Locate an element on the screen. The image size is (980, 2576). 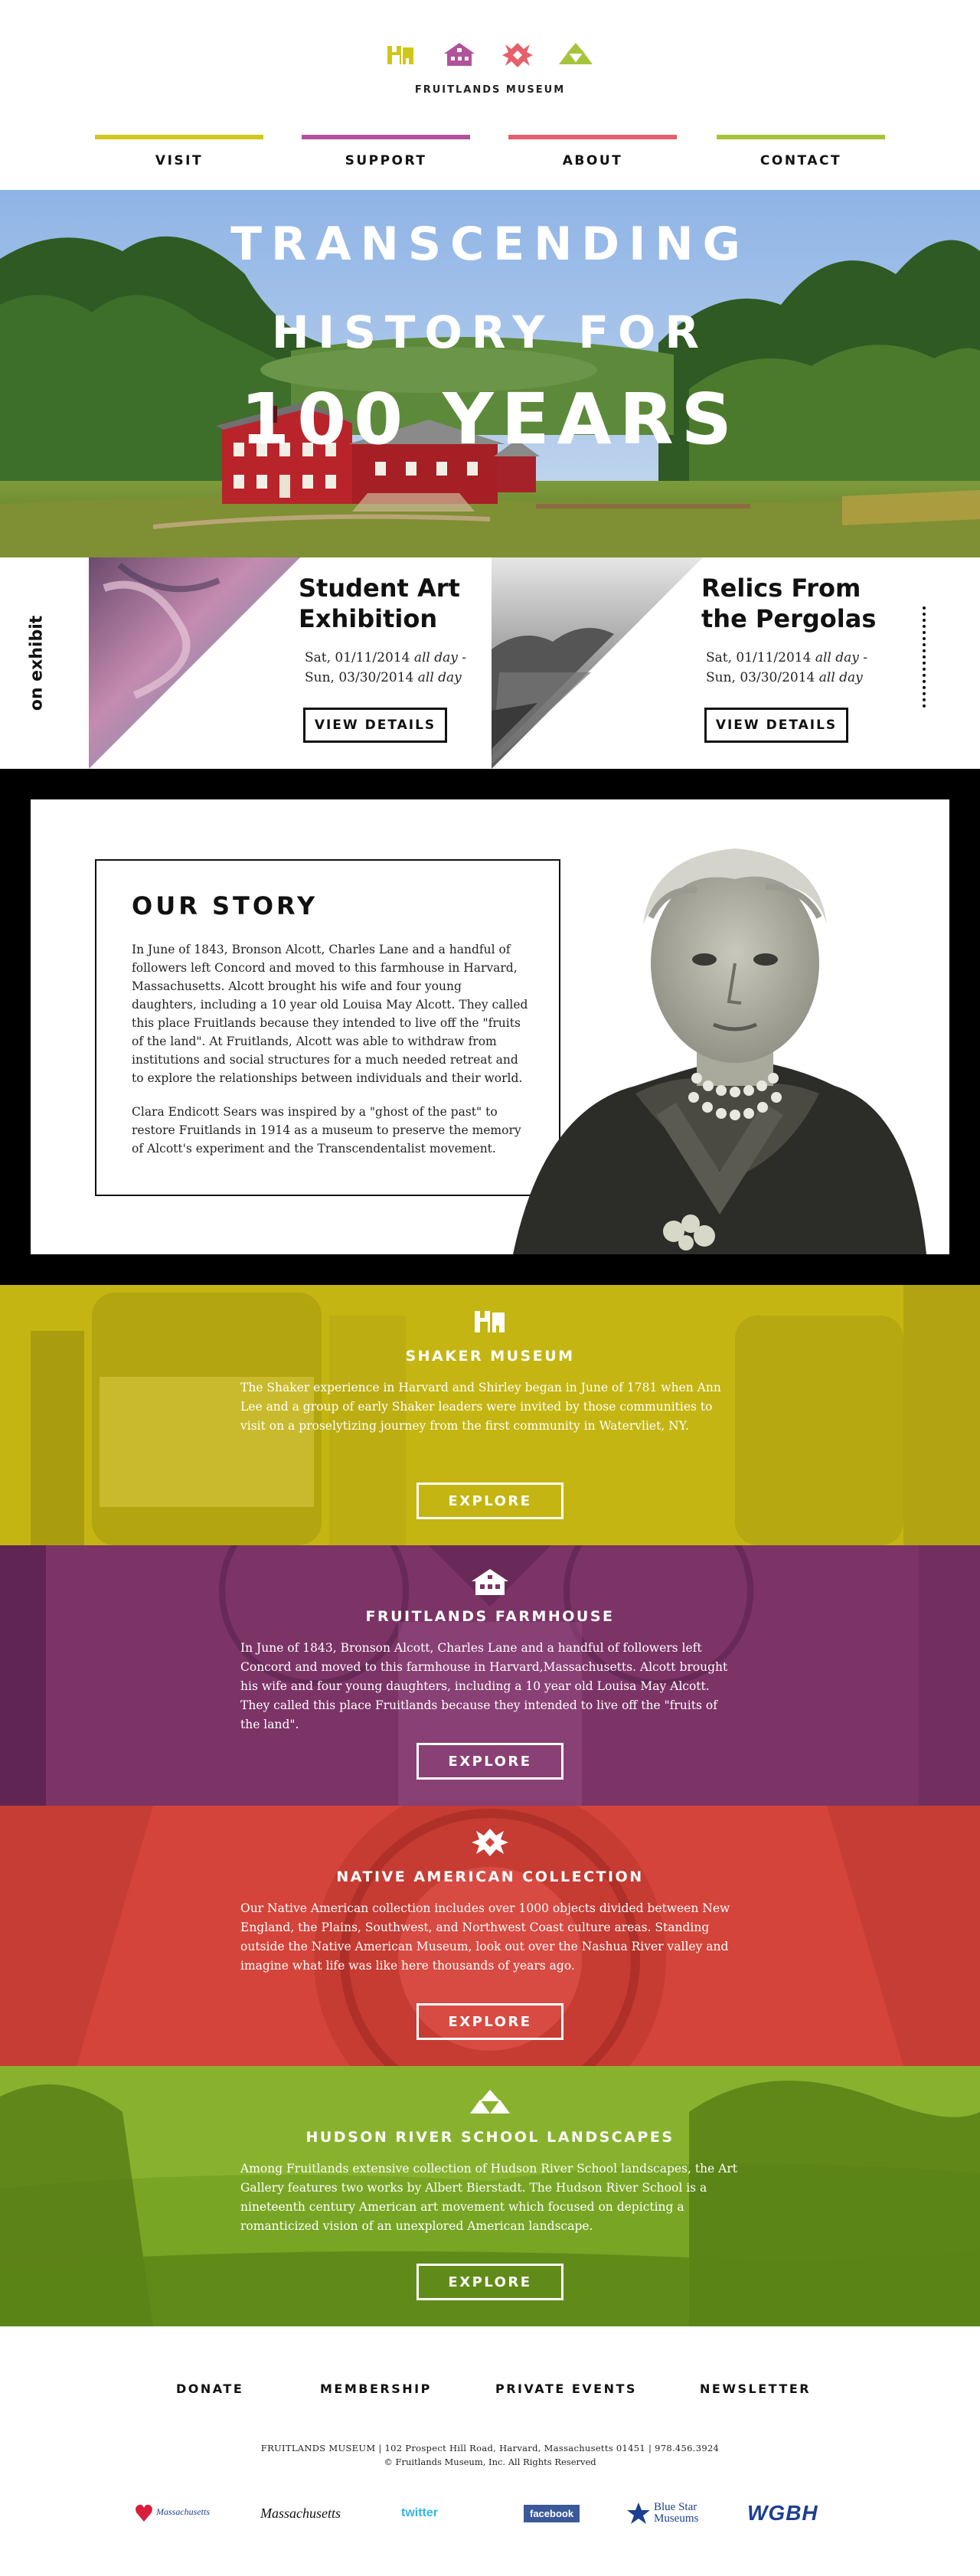
hero-title-line2: HISTORY FOR is located at coordinates (490, 332).